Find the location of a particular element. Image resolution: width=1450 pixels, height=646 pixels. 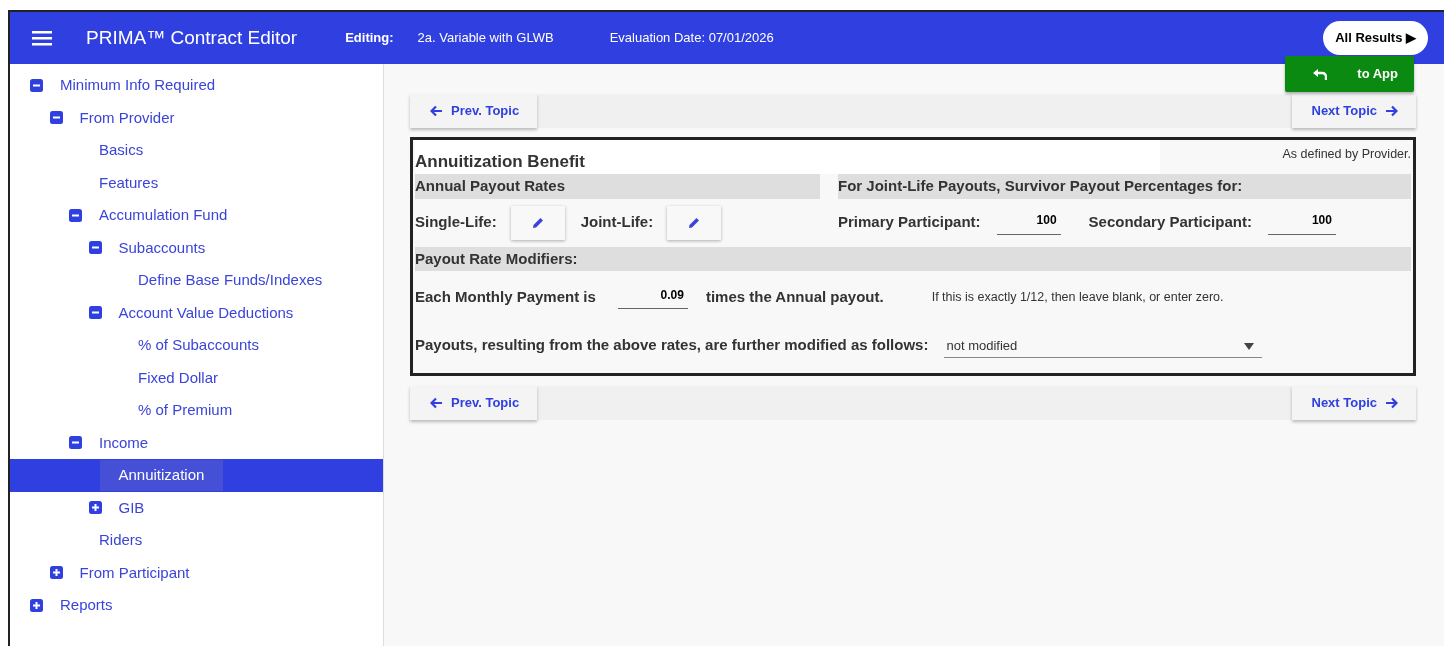

dropdown: not modified is located at coordinates (1103, 345).